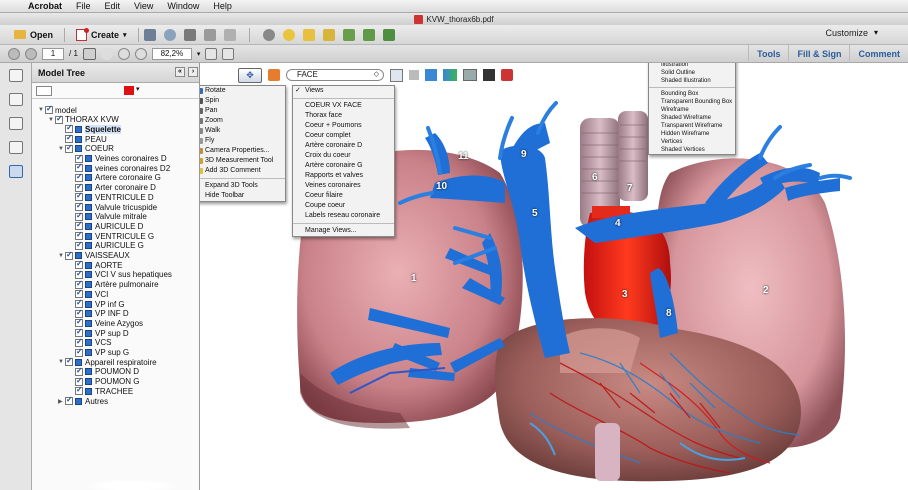  What do you see at coordinates (189, 34) in the screenshot?
I see `print-icon` at bounding box center [189, 34].